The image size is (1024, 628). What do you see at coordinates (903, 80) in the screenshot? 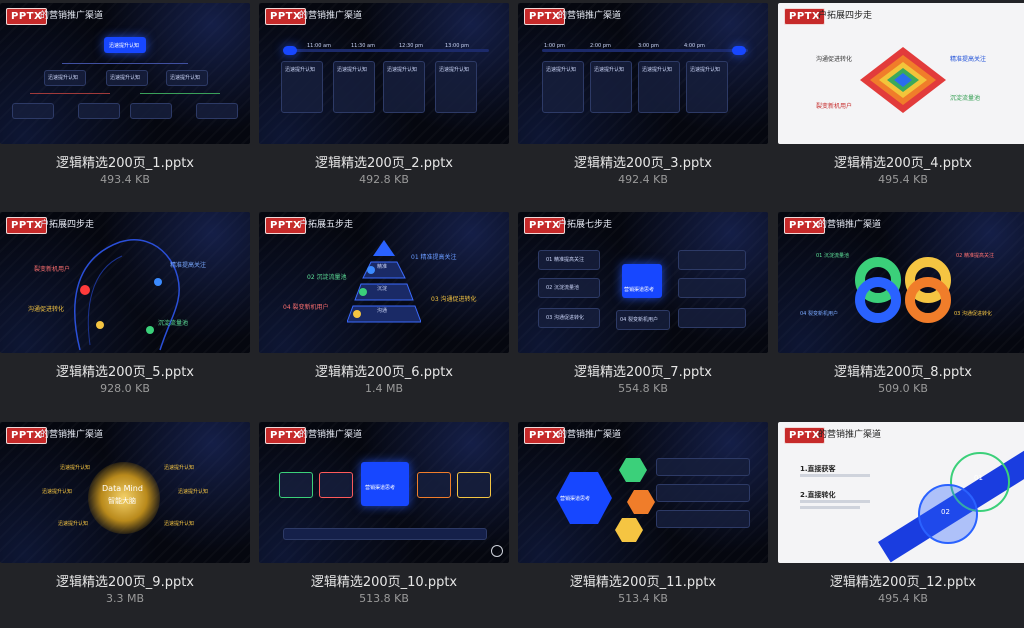
I see `layered-diamond-graphic` at bounding box center [903, 80].